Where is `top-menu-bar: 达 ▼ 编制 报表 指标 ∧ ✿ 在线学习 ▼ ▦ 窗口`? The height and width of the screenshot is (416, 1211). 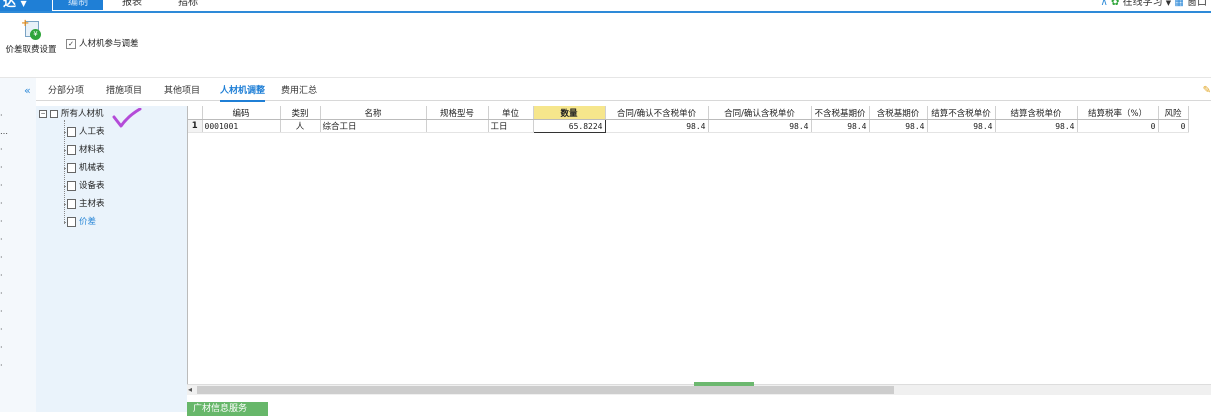 top-menu-bar: 达 ▼ 编制 报表 指标 ∧ ✿ 在线学习 ▼ ▦ 窗口 is located at coordinates (605, 6).